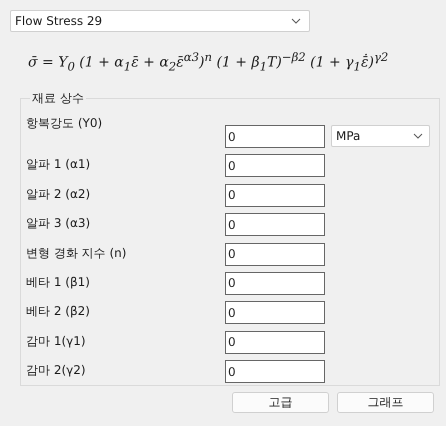 The image size is (446, 426). I want to click on parameter-label: 알파 2 (α2), so click(59, 194).